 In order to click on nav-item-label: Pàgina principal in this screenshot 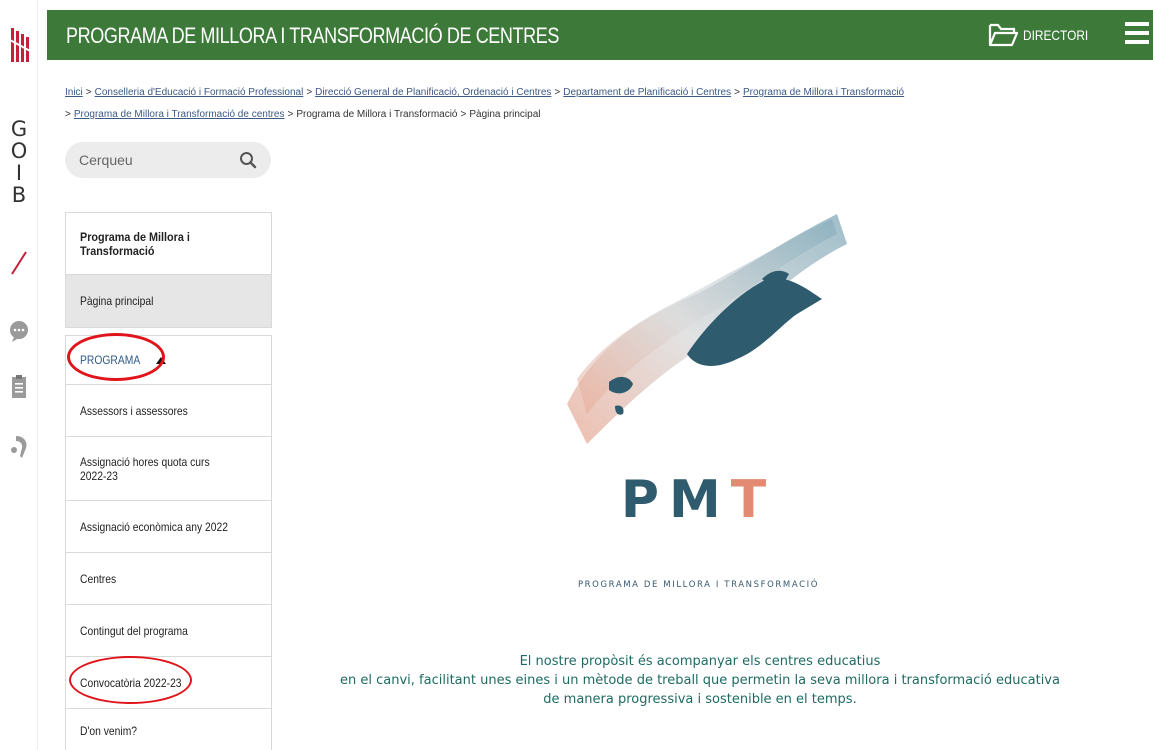, I will do `click(117, 301)`.